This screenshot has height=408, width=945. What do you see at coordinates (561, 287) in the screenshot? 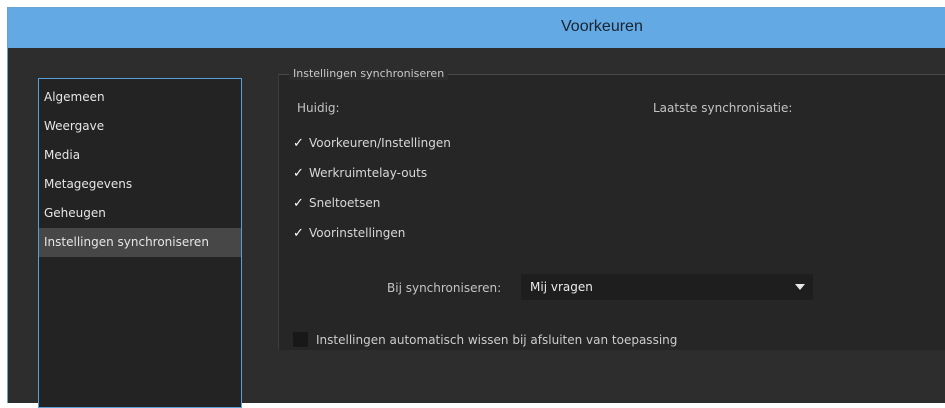
I see `on-sync-value: Mij vragen` at bounding box center [561, 287].